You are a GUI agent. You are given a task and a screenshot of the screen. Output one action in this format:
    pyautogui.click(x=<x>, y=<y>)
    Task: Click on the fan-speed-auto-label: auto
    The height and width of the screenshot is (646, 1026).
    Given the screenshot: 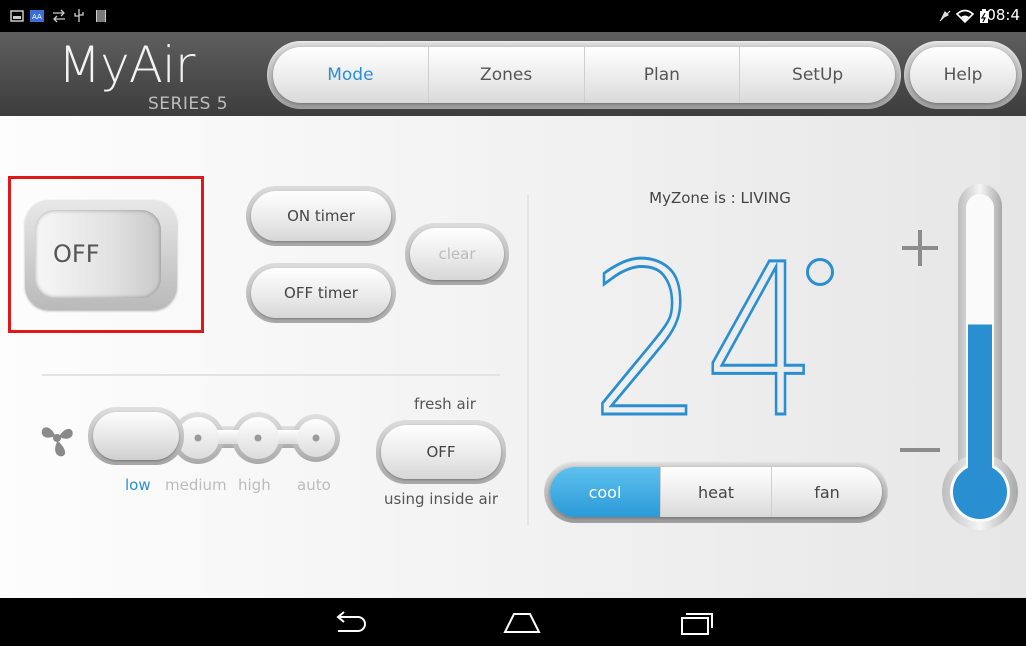 What is the action you would take?
    pyautogui.click(x=314, y=485)
    